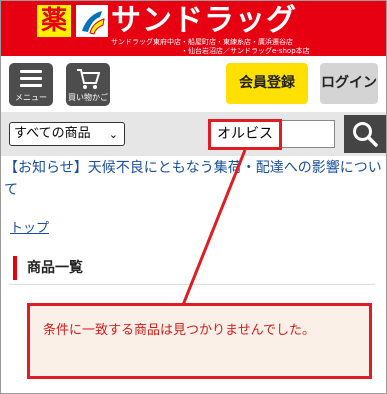  Describe the element at coordinates (245, 134) in the screenshot. I see `search-highlight-box` at that location.